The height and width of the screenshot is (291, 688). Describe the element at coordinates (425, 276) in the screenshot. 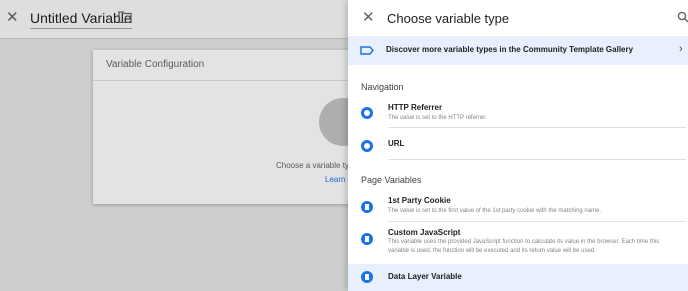

I see `item-title: Data Layer Variable` at that location.